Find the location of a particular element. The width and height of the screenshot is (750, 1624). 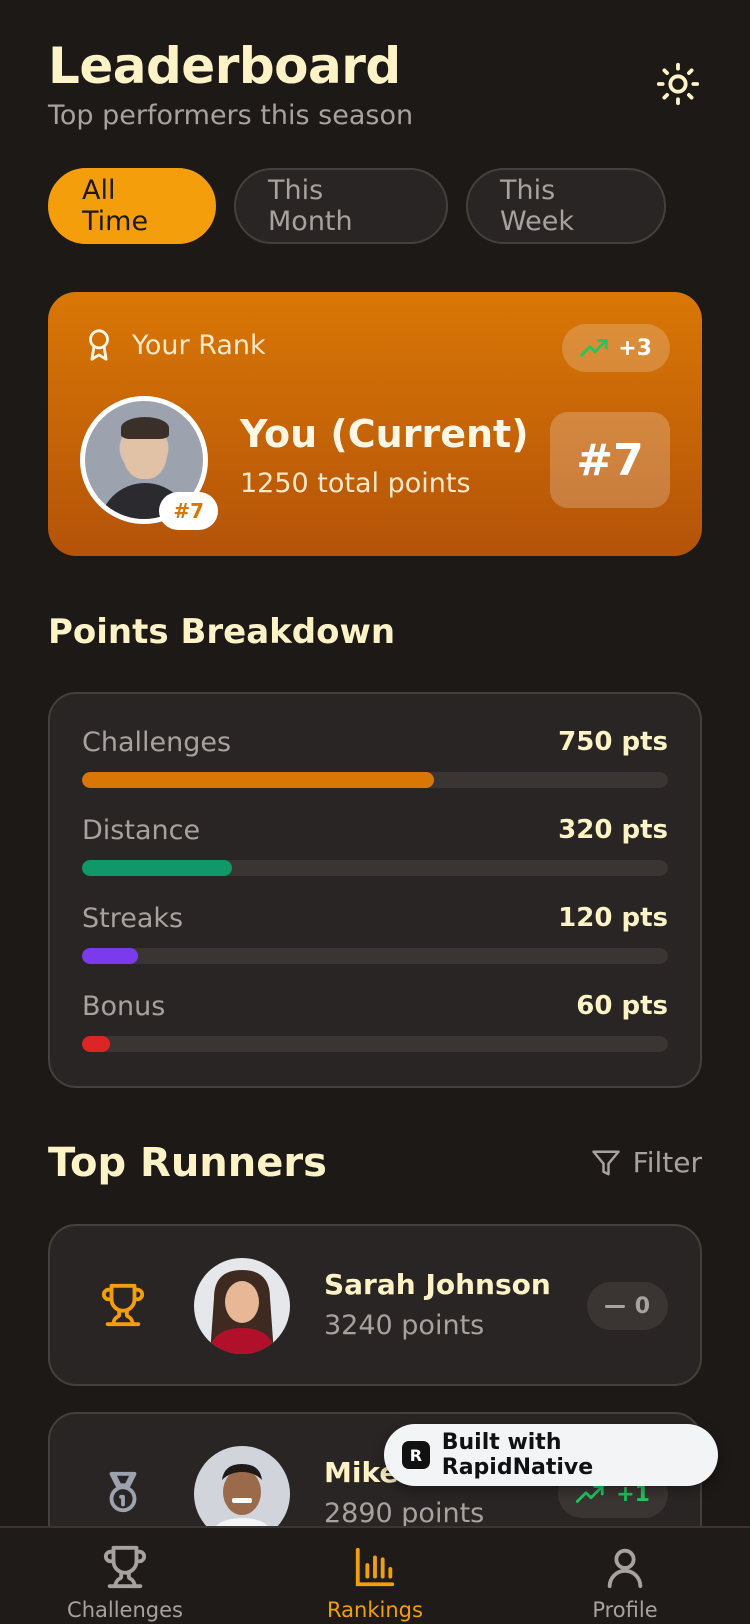

theme-toggle-button is located at coordinates (678, 84).